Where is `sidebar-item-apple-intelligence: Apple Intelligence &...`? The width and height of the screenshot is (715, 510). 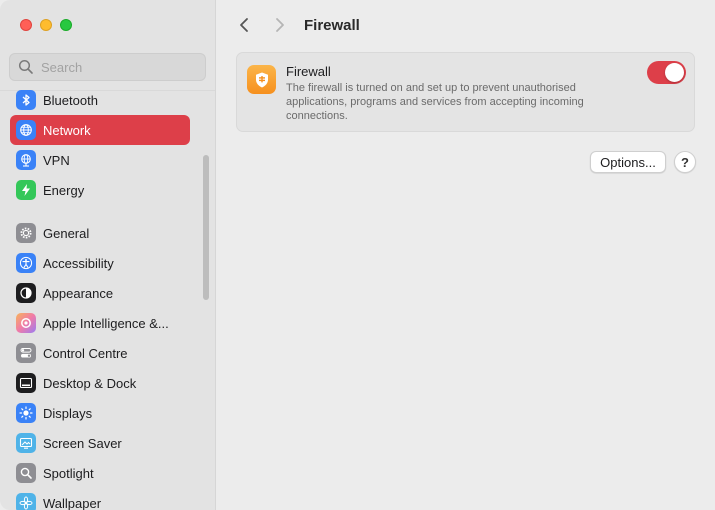 sidebar-item-apple-intelligence: Apple Intelligence &... is located at coordinates (100, 323).